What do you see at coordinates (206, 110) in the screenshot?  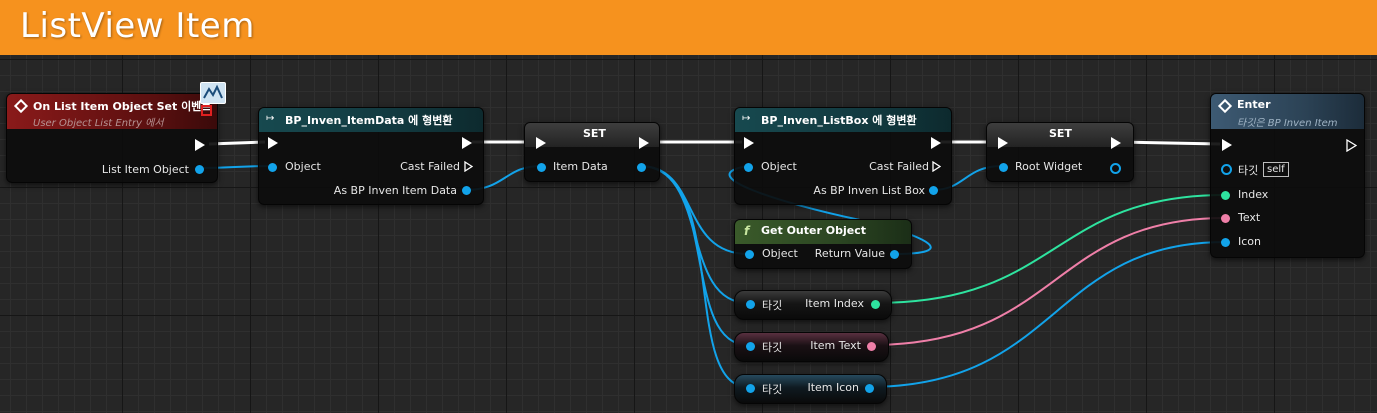 I see `delegate-square-icon` at bounding box center [206, 110].